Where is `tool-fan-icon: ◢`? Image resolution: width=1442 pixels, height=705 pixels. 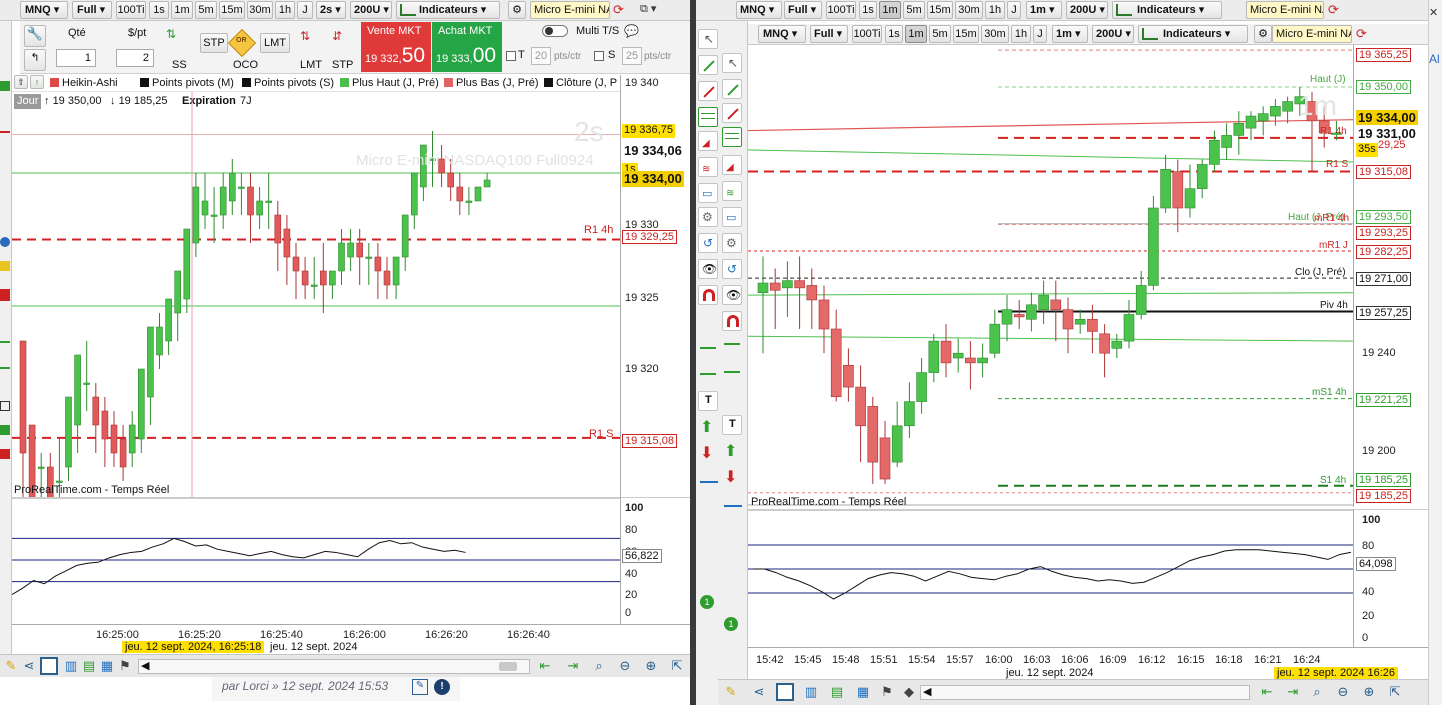 tool-fan-icon: ◢ is located at coordinates (708, 141).